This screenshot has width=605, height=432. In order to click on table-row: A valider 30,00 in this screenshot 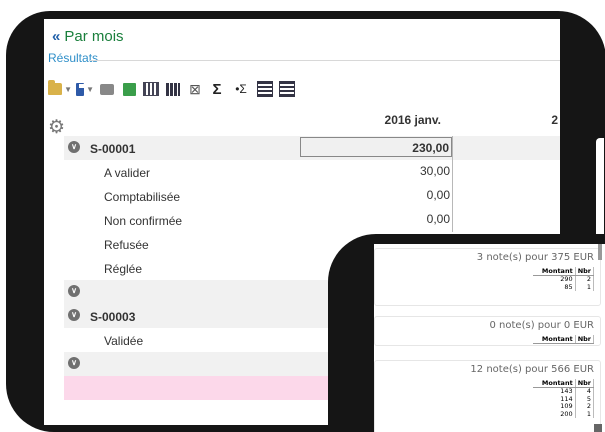, I will do `click(312, 172)`.